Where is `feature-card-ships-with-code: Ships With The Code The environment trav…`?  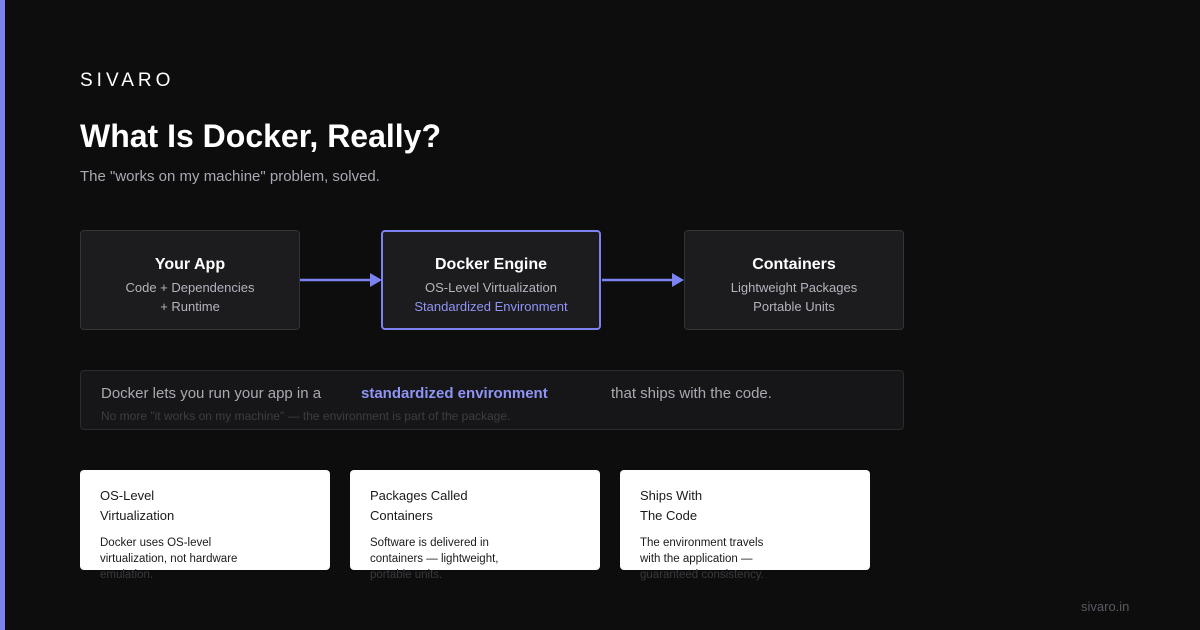 feature-card-ships-with-code: Ships With The Code The environment trav… is located at coordinates (745, 525).